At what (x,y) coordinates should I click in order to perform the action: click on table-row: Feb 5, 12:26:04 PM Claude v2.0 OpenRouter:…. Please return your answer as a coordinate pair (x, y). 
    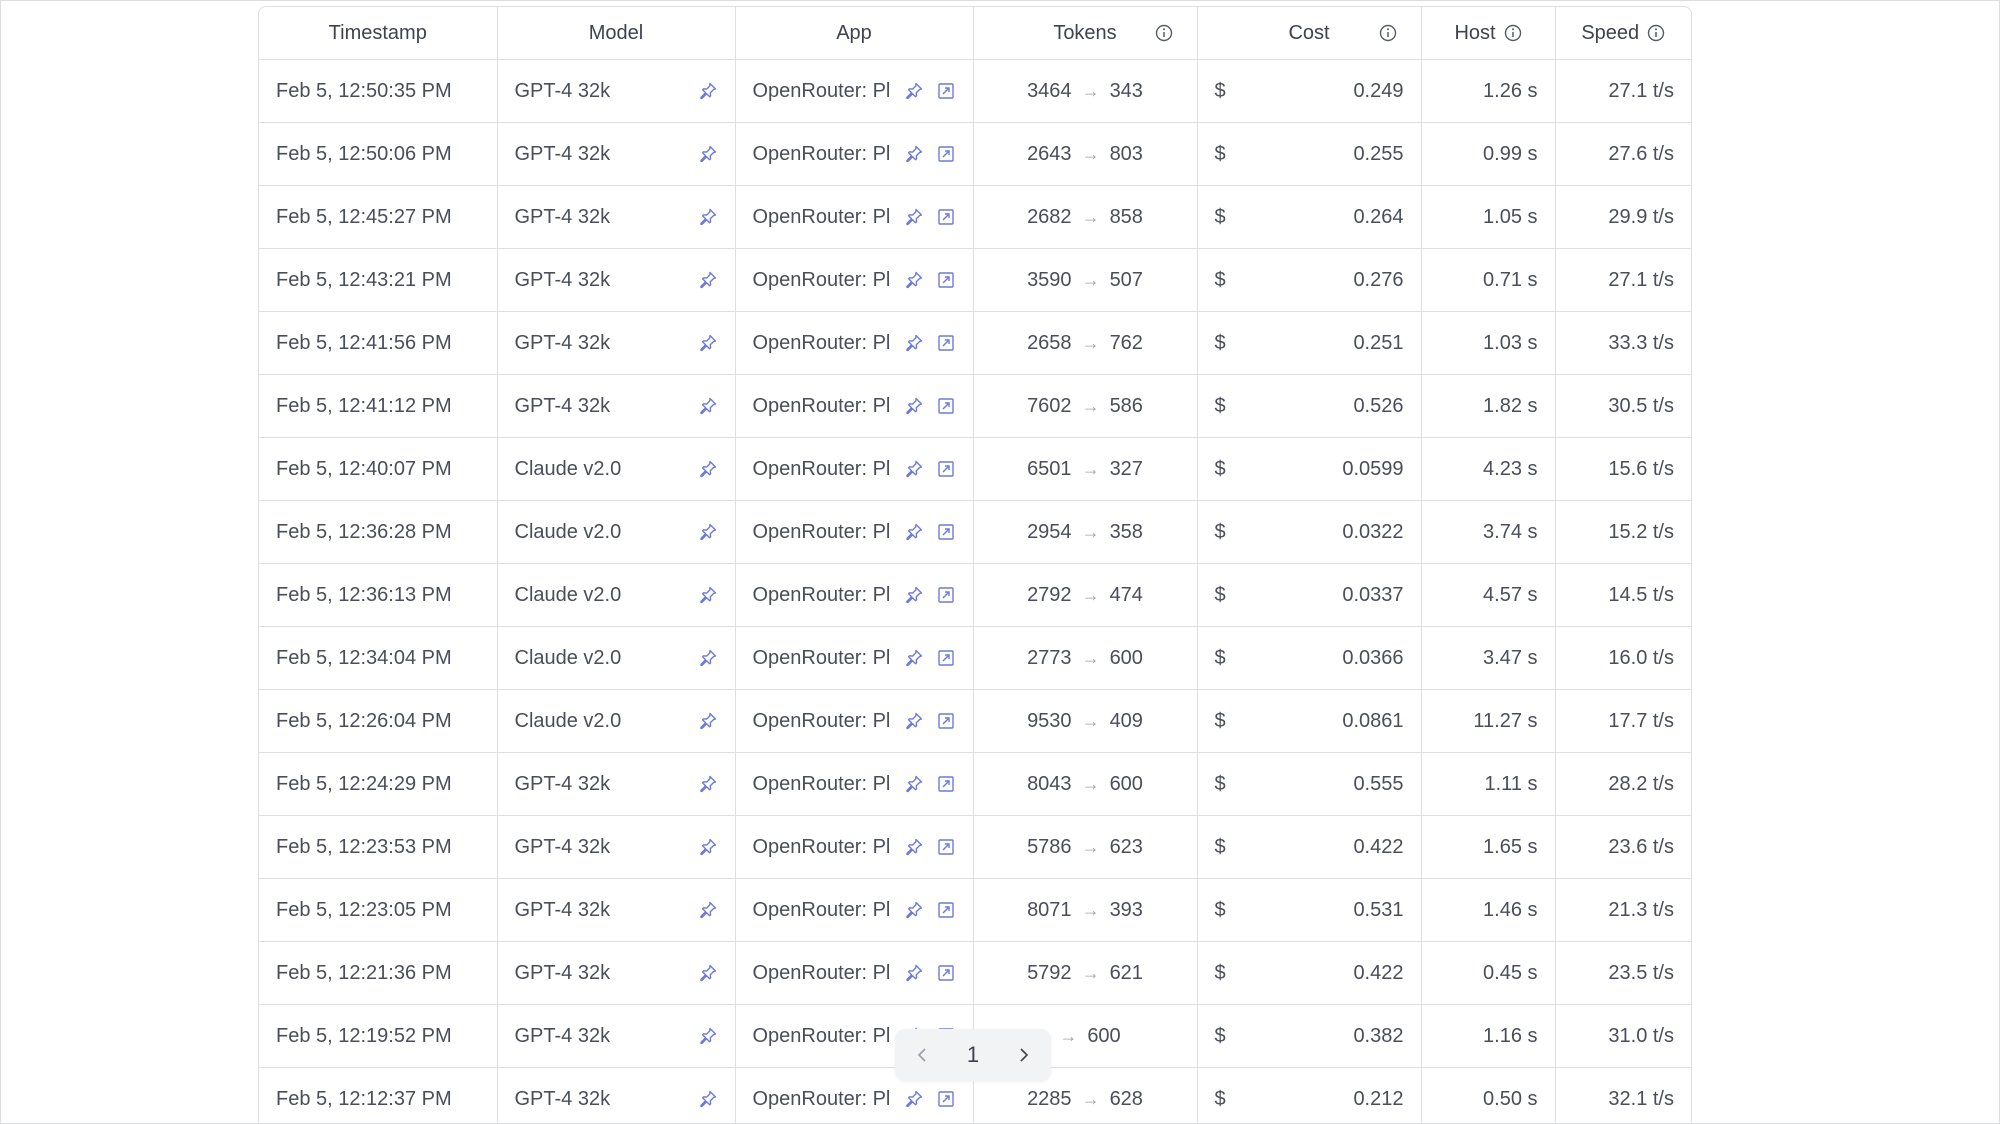
    Looking at the image, I should click on (975, 721).